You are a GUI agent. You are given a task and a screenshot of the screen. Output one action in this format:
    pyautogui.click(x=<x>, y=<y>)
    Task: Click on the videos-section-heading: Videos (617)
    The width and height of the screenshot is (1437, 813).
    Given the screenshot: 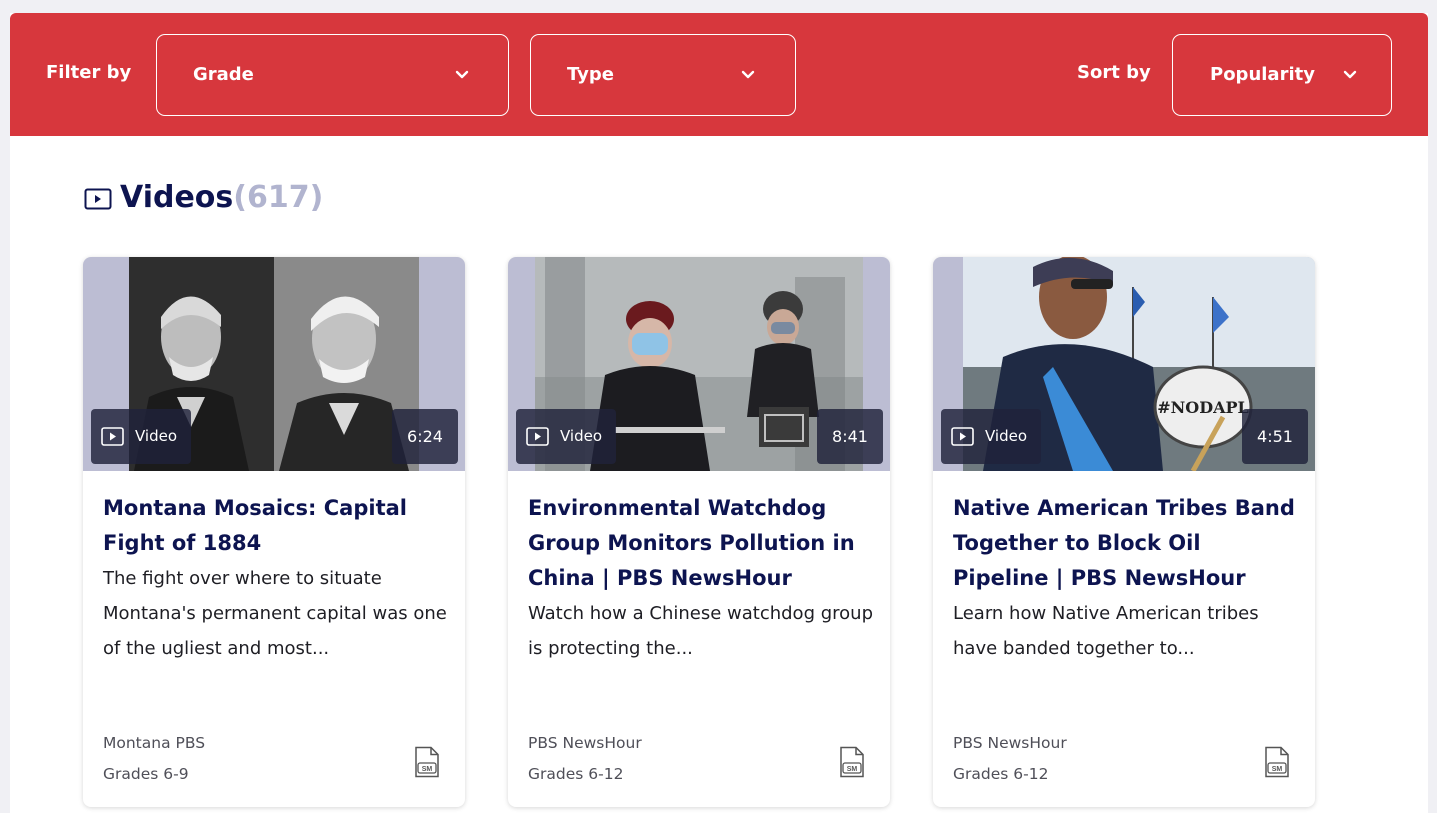 What is the action you would take?
    pyautogui.click(x=203, y=198)
    